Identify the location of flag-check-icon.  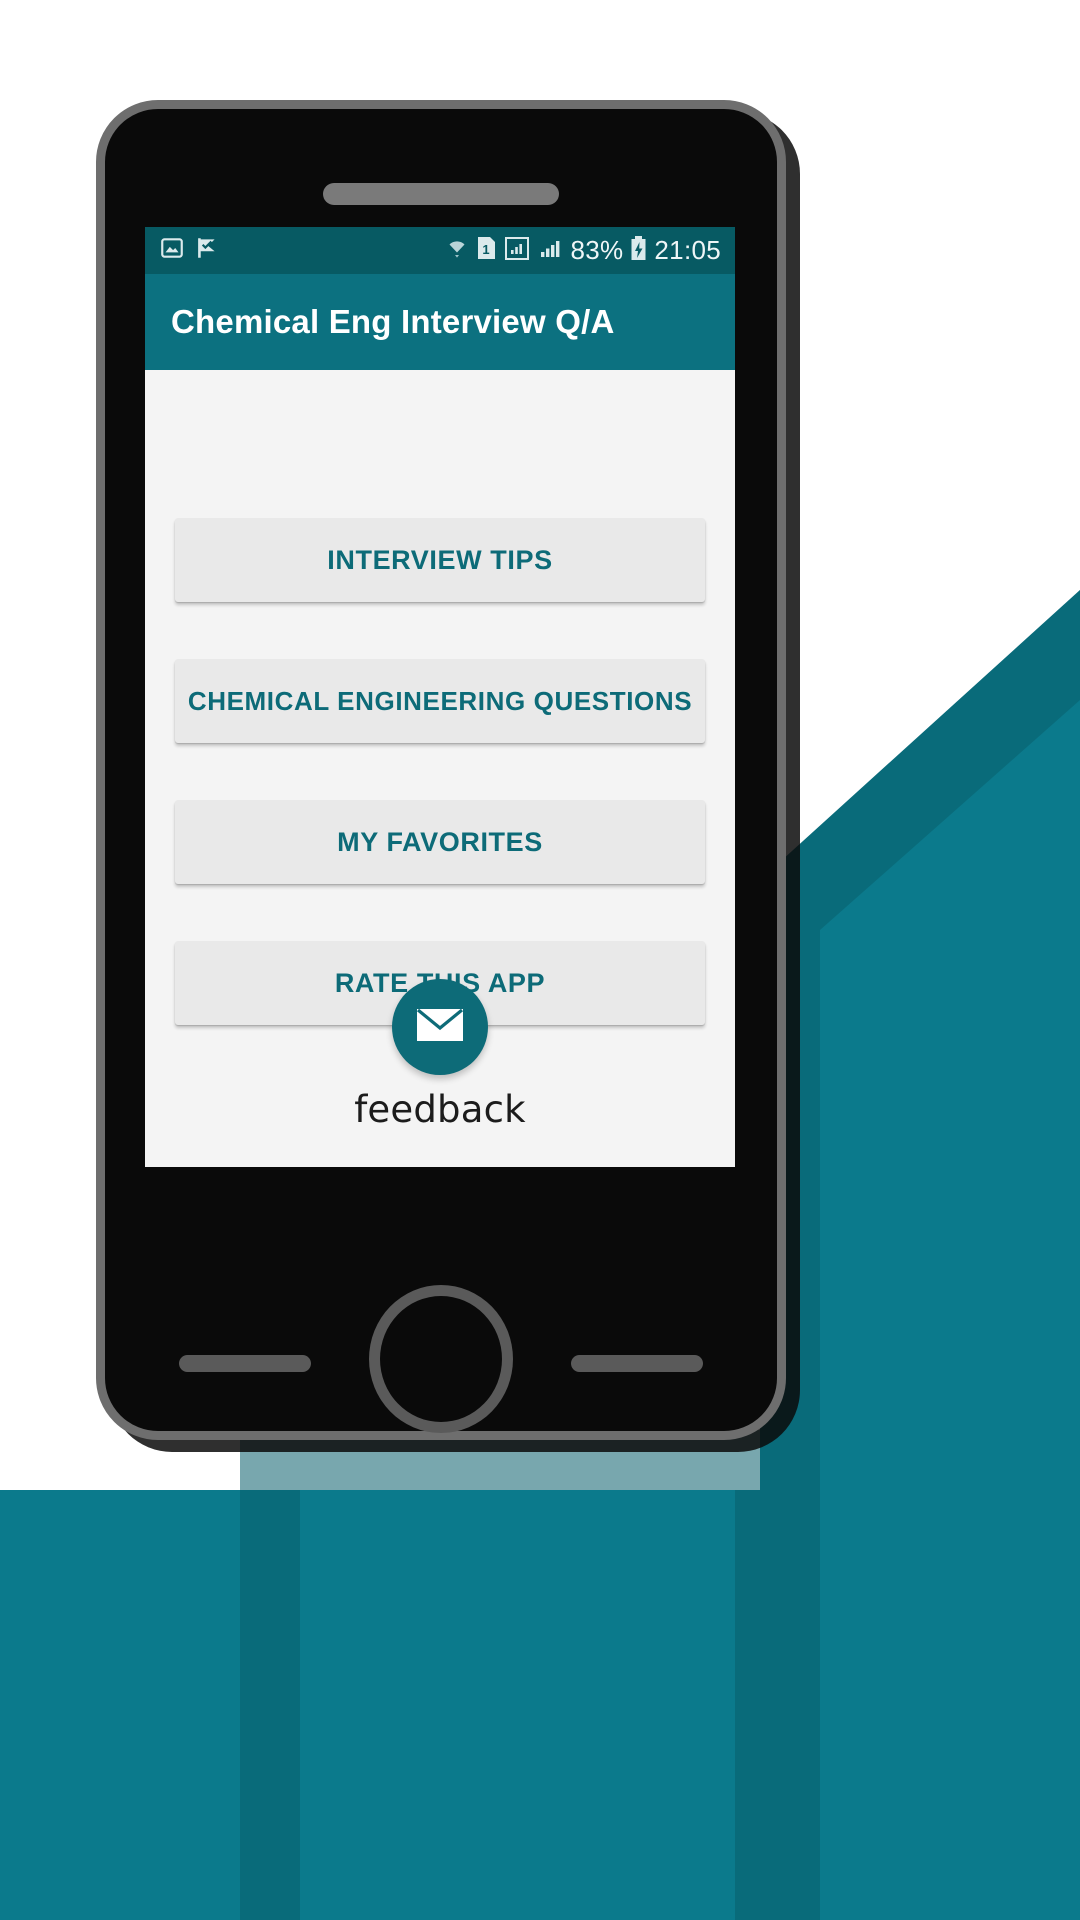
(207, 250).